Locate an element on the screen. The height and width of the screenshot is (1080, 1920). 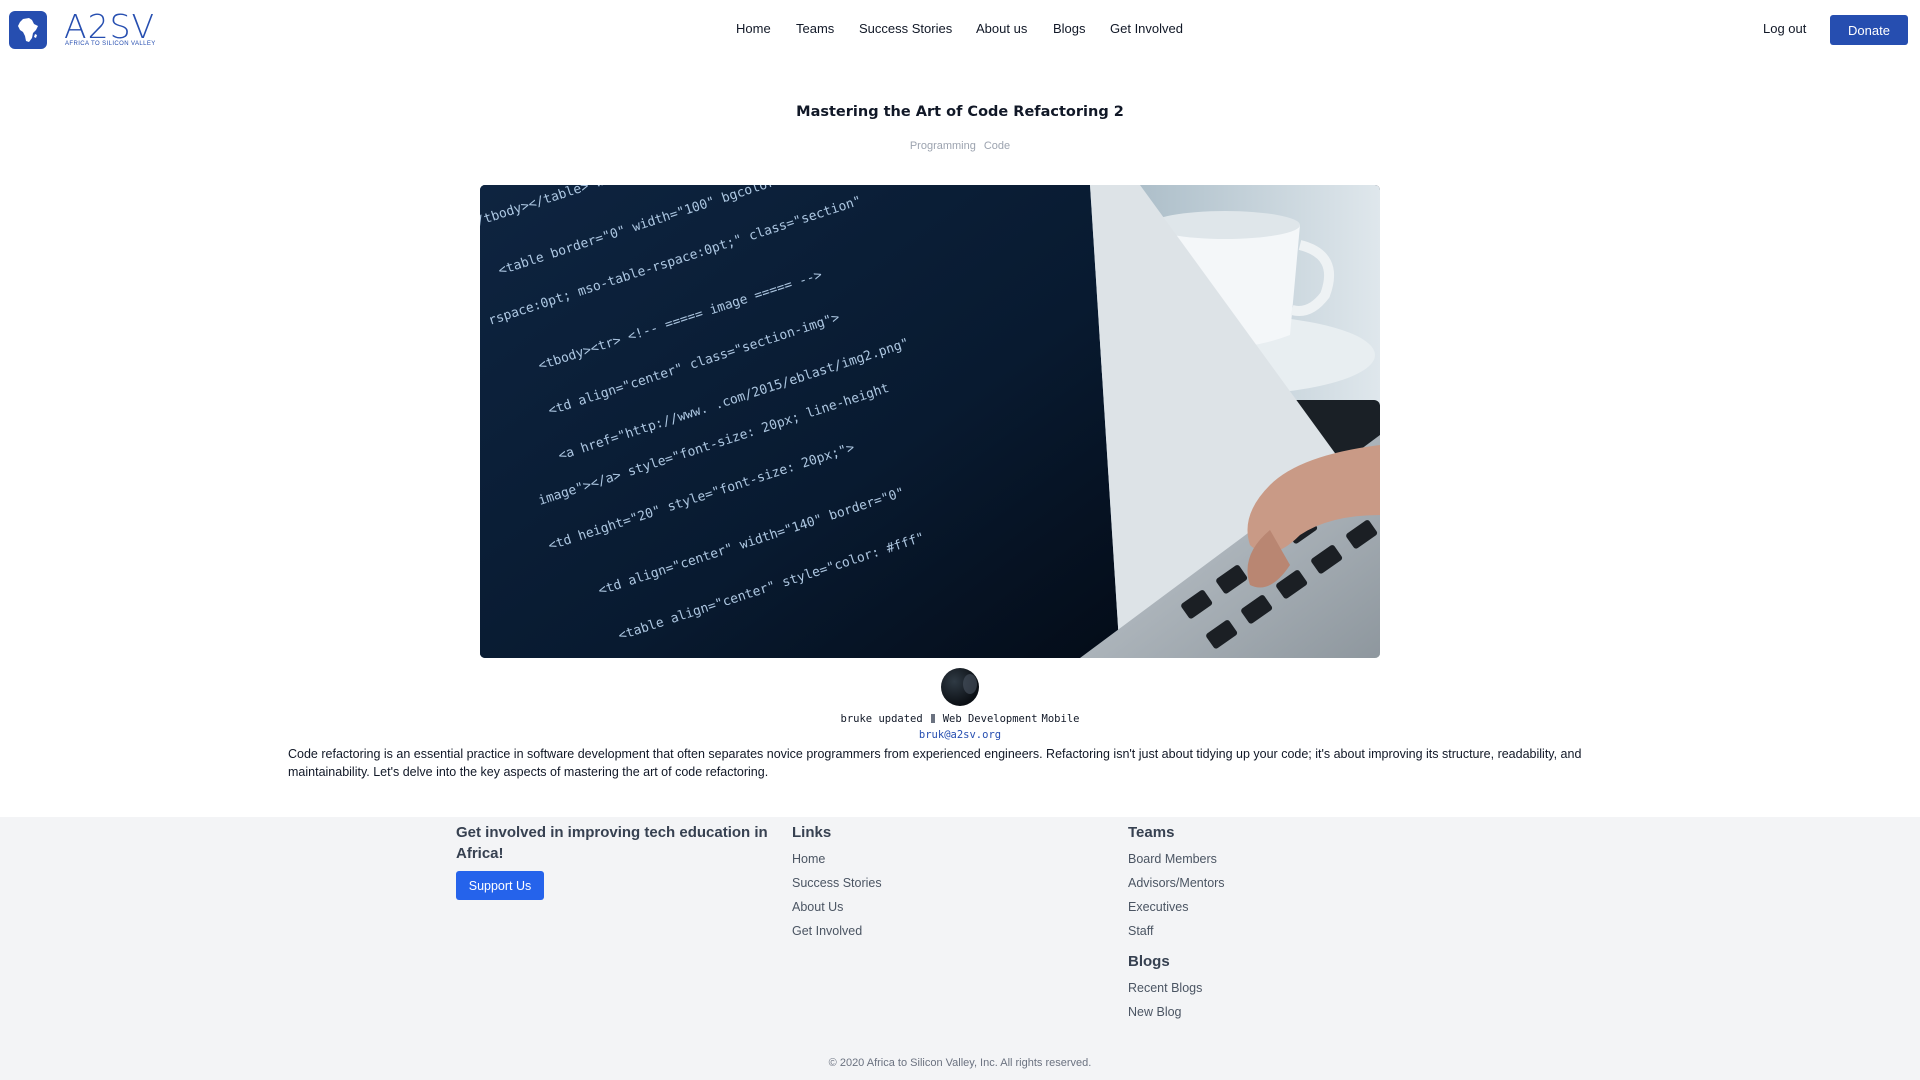
footer-links-heading: Links is located at coordinates (812, 832).